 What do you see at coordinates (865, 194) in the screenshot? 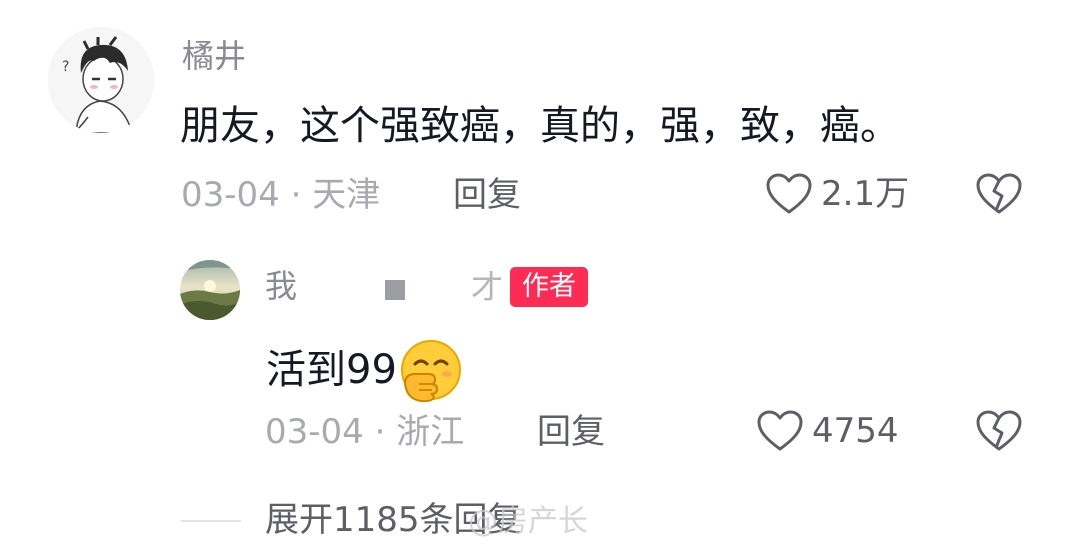
I see `like-count: 2.1万` at bounding box center [865, 194].